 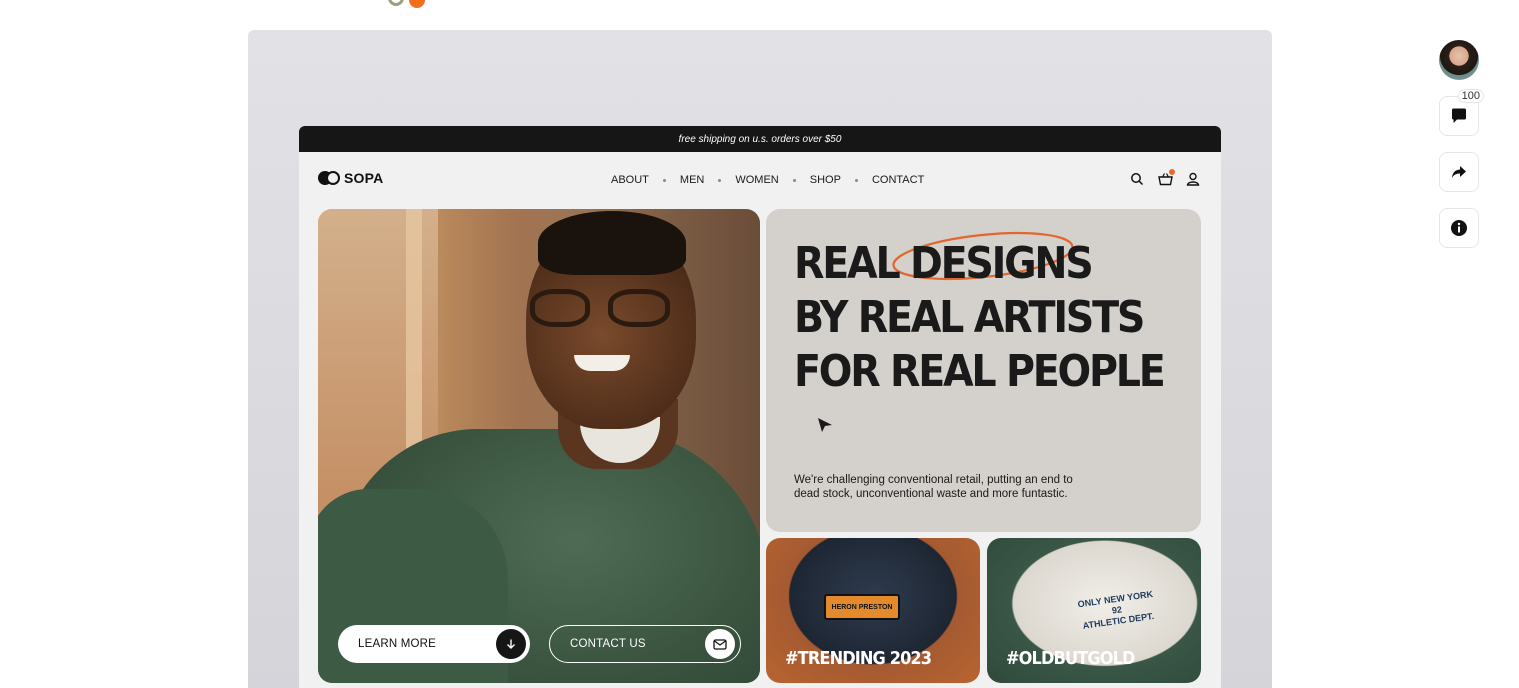 What do you see at coordinates (397, 644) in the screenshot?
I see `learn-more-label: LEARN MORE` at bounding box center [397, 644].